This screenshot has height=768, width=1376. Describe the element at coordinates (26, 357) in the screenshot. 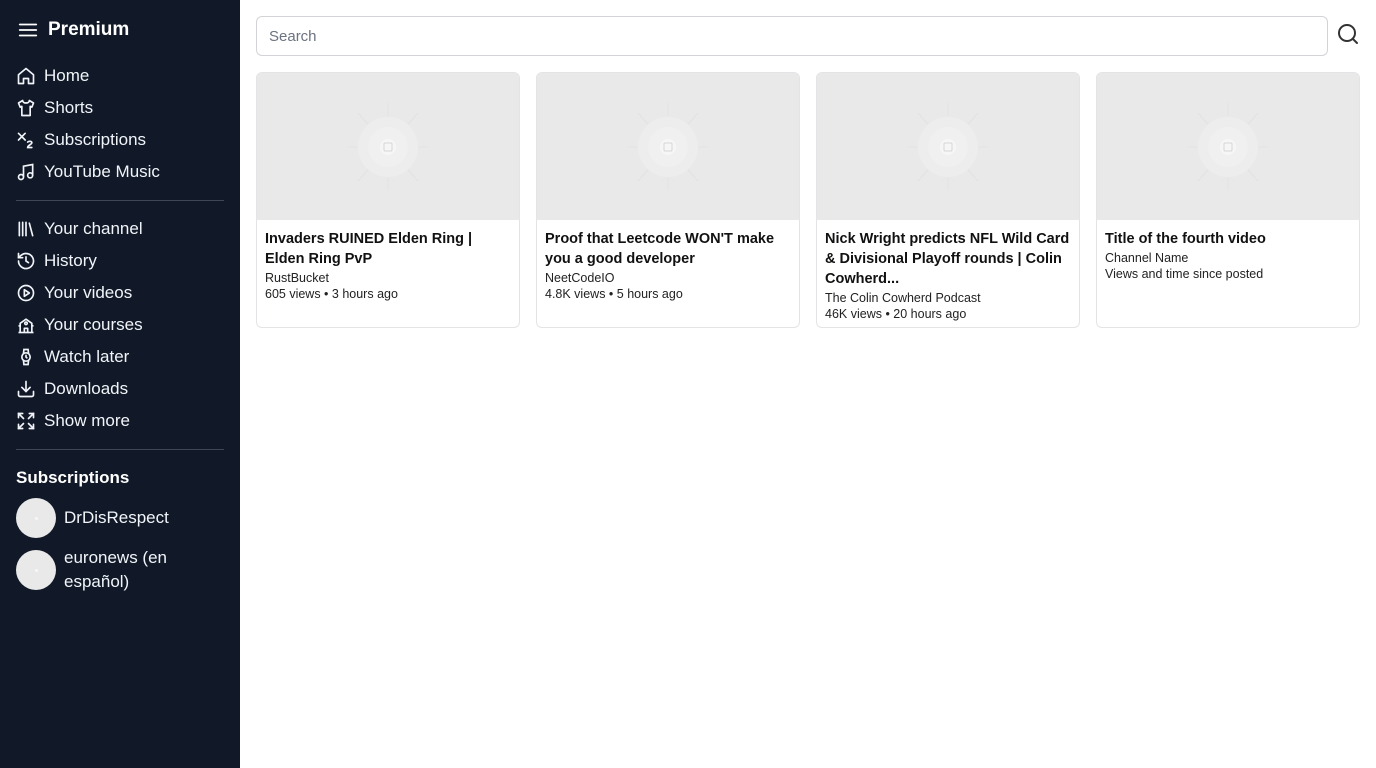

I see `watch-icon` at that location.